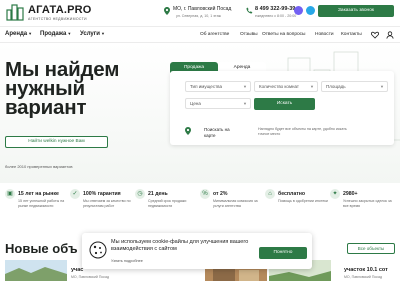 Image resolution: width=400 pixels, height=281 pixels. I want to click on hero-note: более 2010 проверенных вариантов, so click(39, 166).